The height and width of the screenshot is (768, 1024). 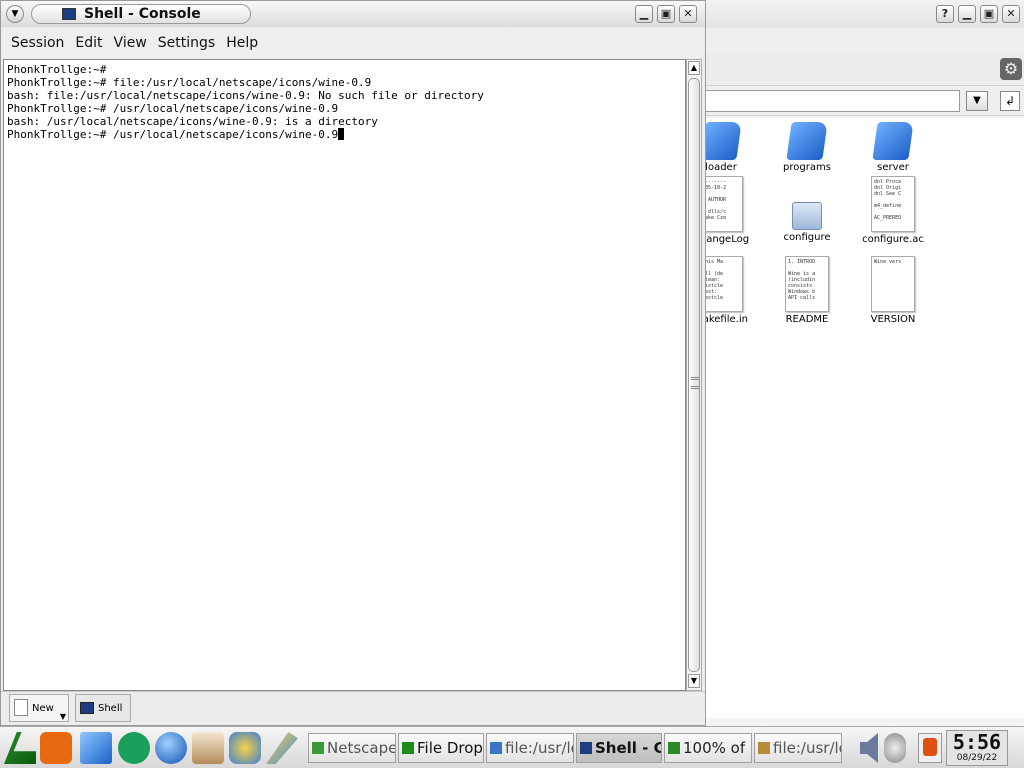 What do you see at coordinates (450, 748) in the screenshot?
I see `task-label: File Drop` at bounding box center [450, 748].